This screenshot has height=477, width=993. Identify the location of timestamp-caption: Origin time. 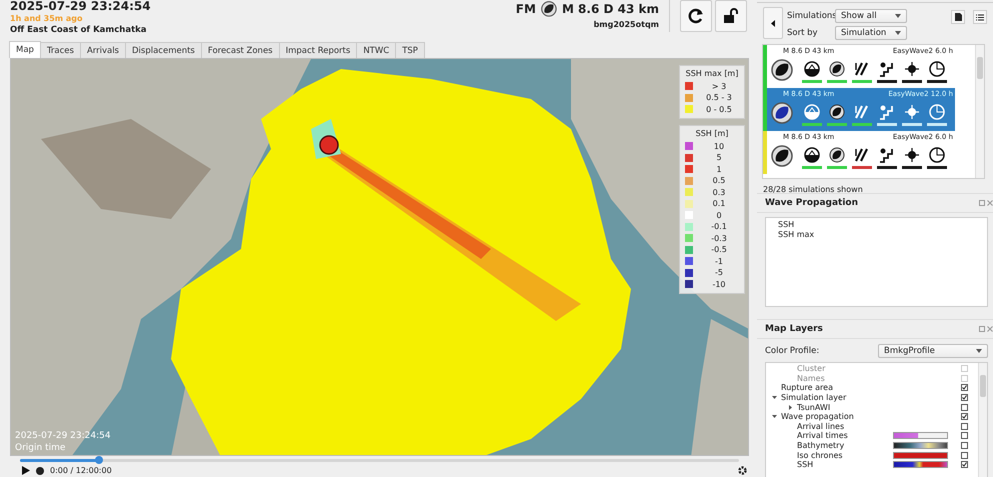
(40, 448).